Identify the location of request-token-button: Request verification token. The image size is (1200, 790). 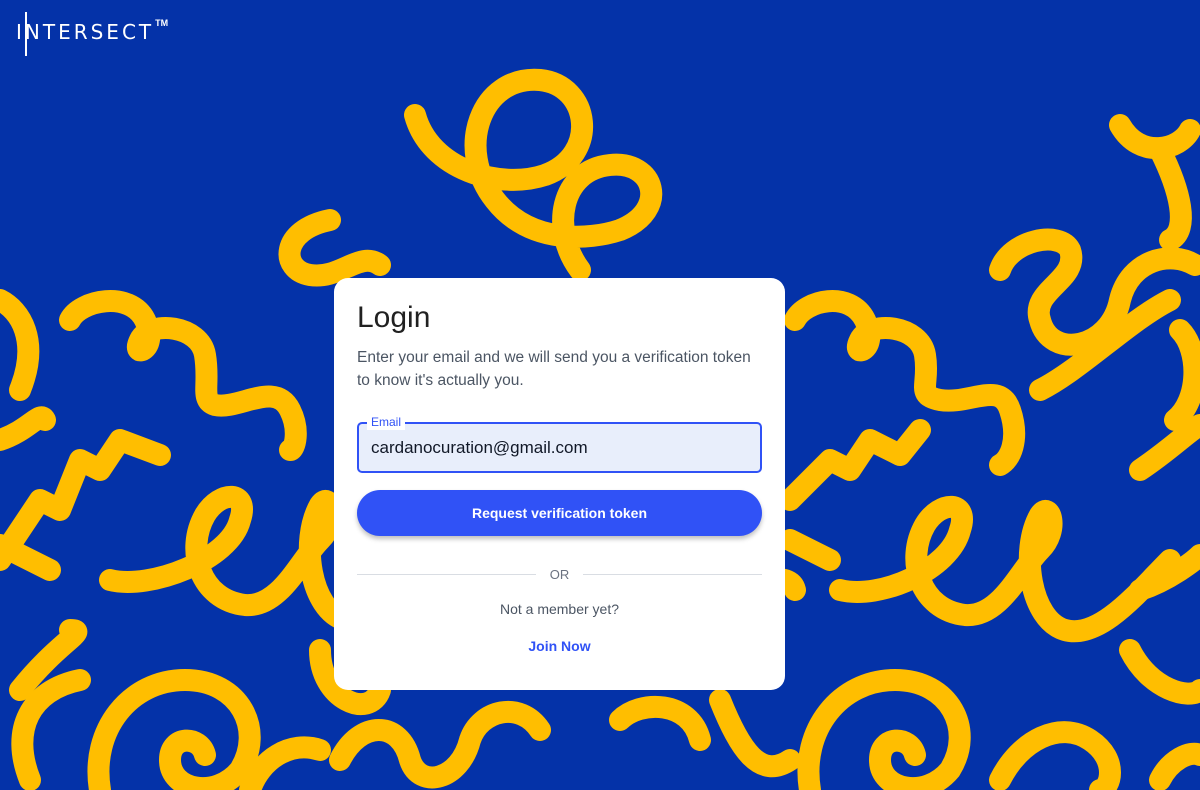
(559, 513).